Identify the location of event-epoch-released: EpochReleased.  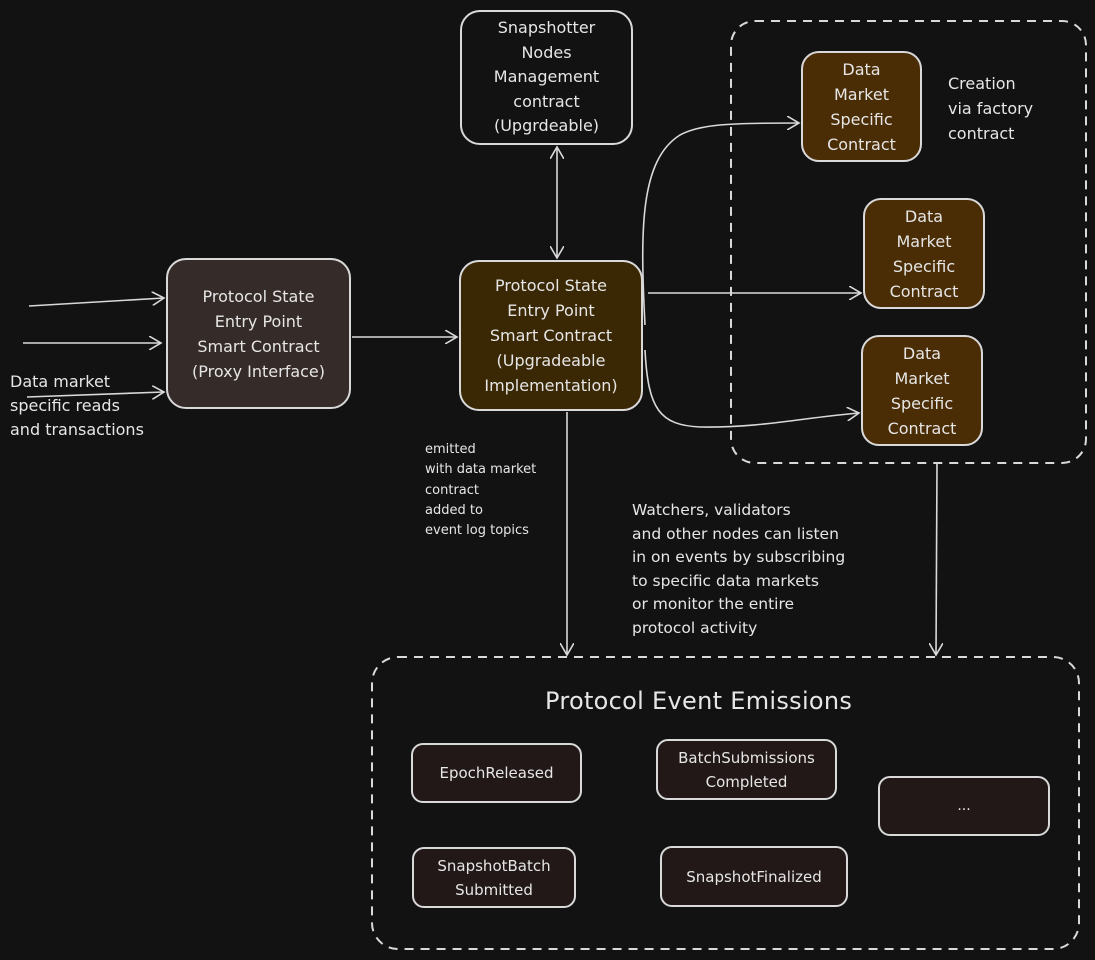
(496, 773).